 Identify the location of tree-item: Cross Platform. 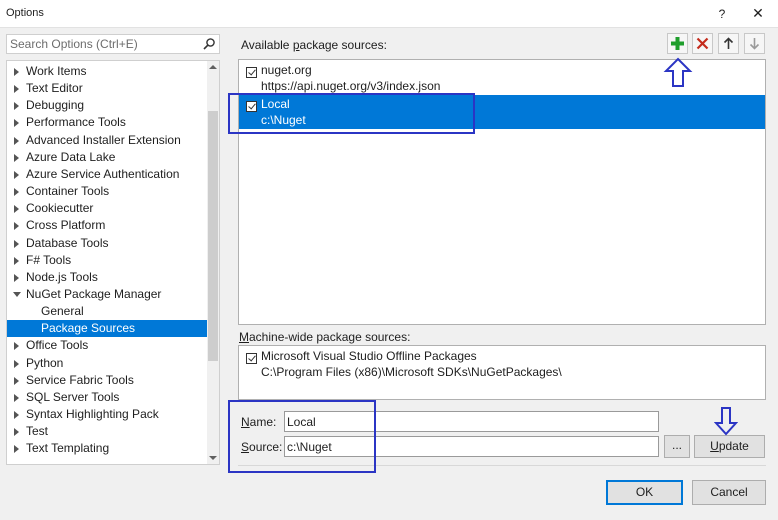
(107, 225).